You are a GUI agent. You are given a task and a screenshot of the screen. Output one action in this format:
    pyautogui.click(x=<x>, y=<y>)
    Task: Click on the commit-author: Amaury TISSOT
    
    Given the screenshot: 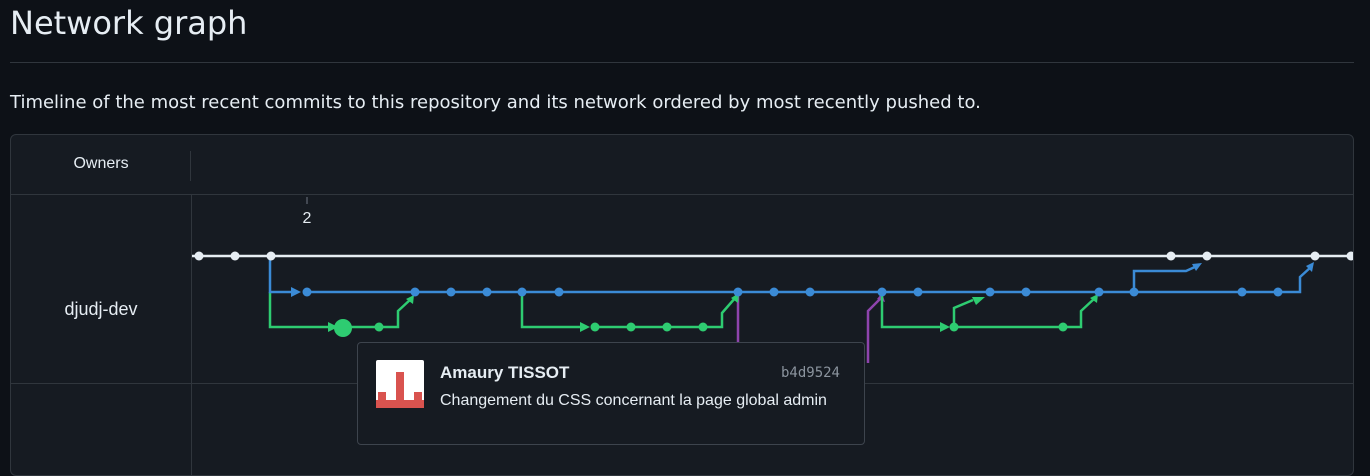 What is the action you would take?
    pyautogui.click(x=505, y=372)
    